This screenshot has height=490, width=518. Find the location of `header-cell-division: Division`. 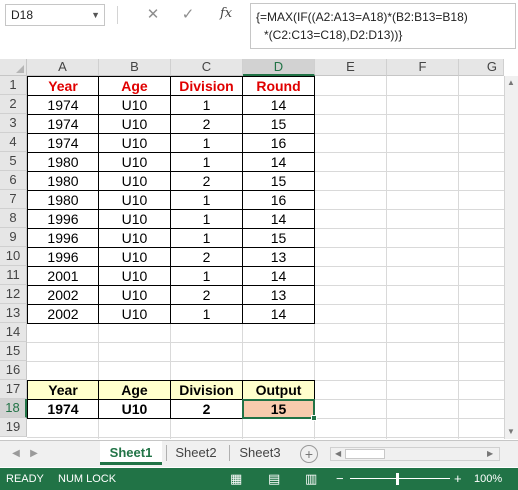

header-cell-division: Division is located at coordinates (206, 86).